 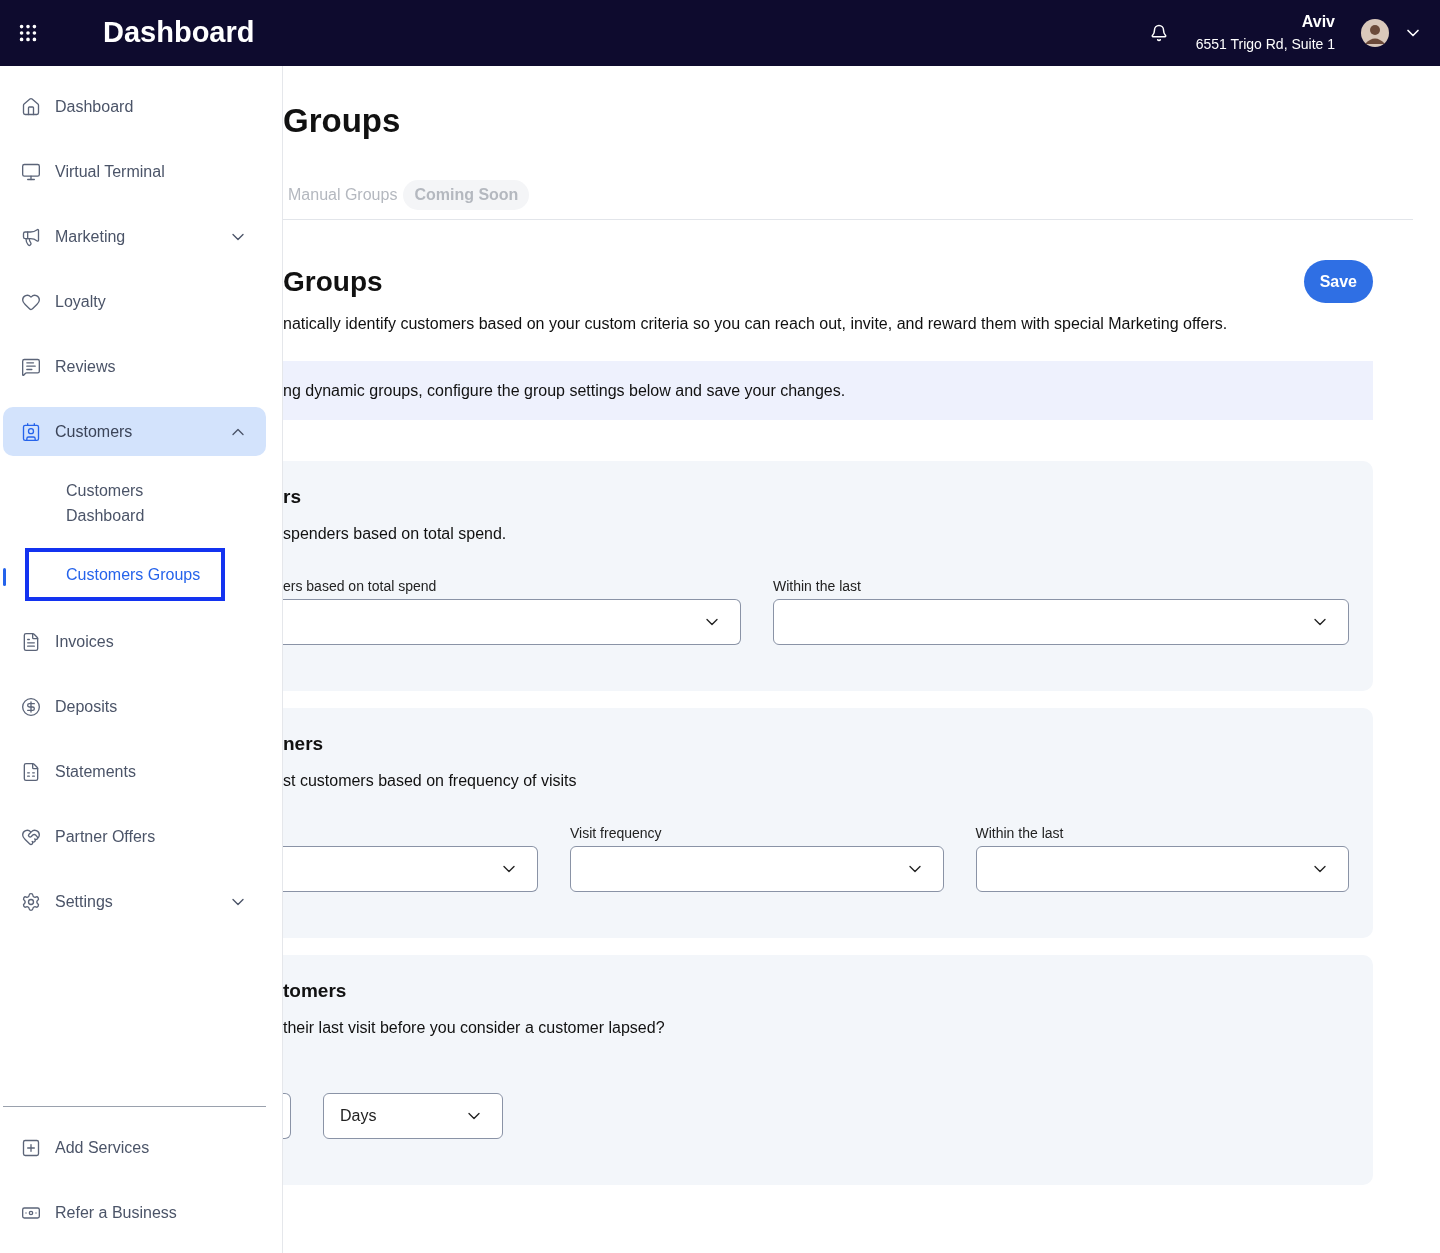 I want to click on page-title: Groups, so click(x=342, y=121).